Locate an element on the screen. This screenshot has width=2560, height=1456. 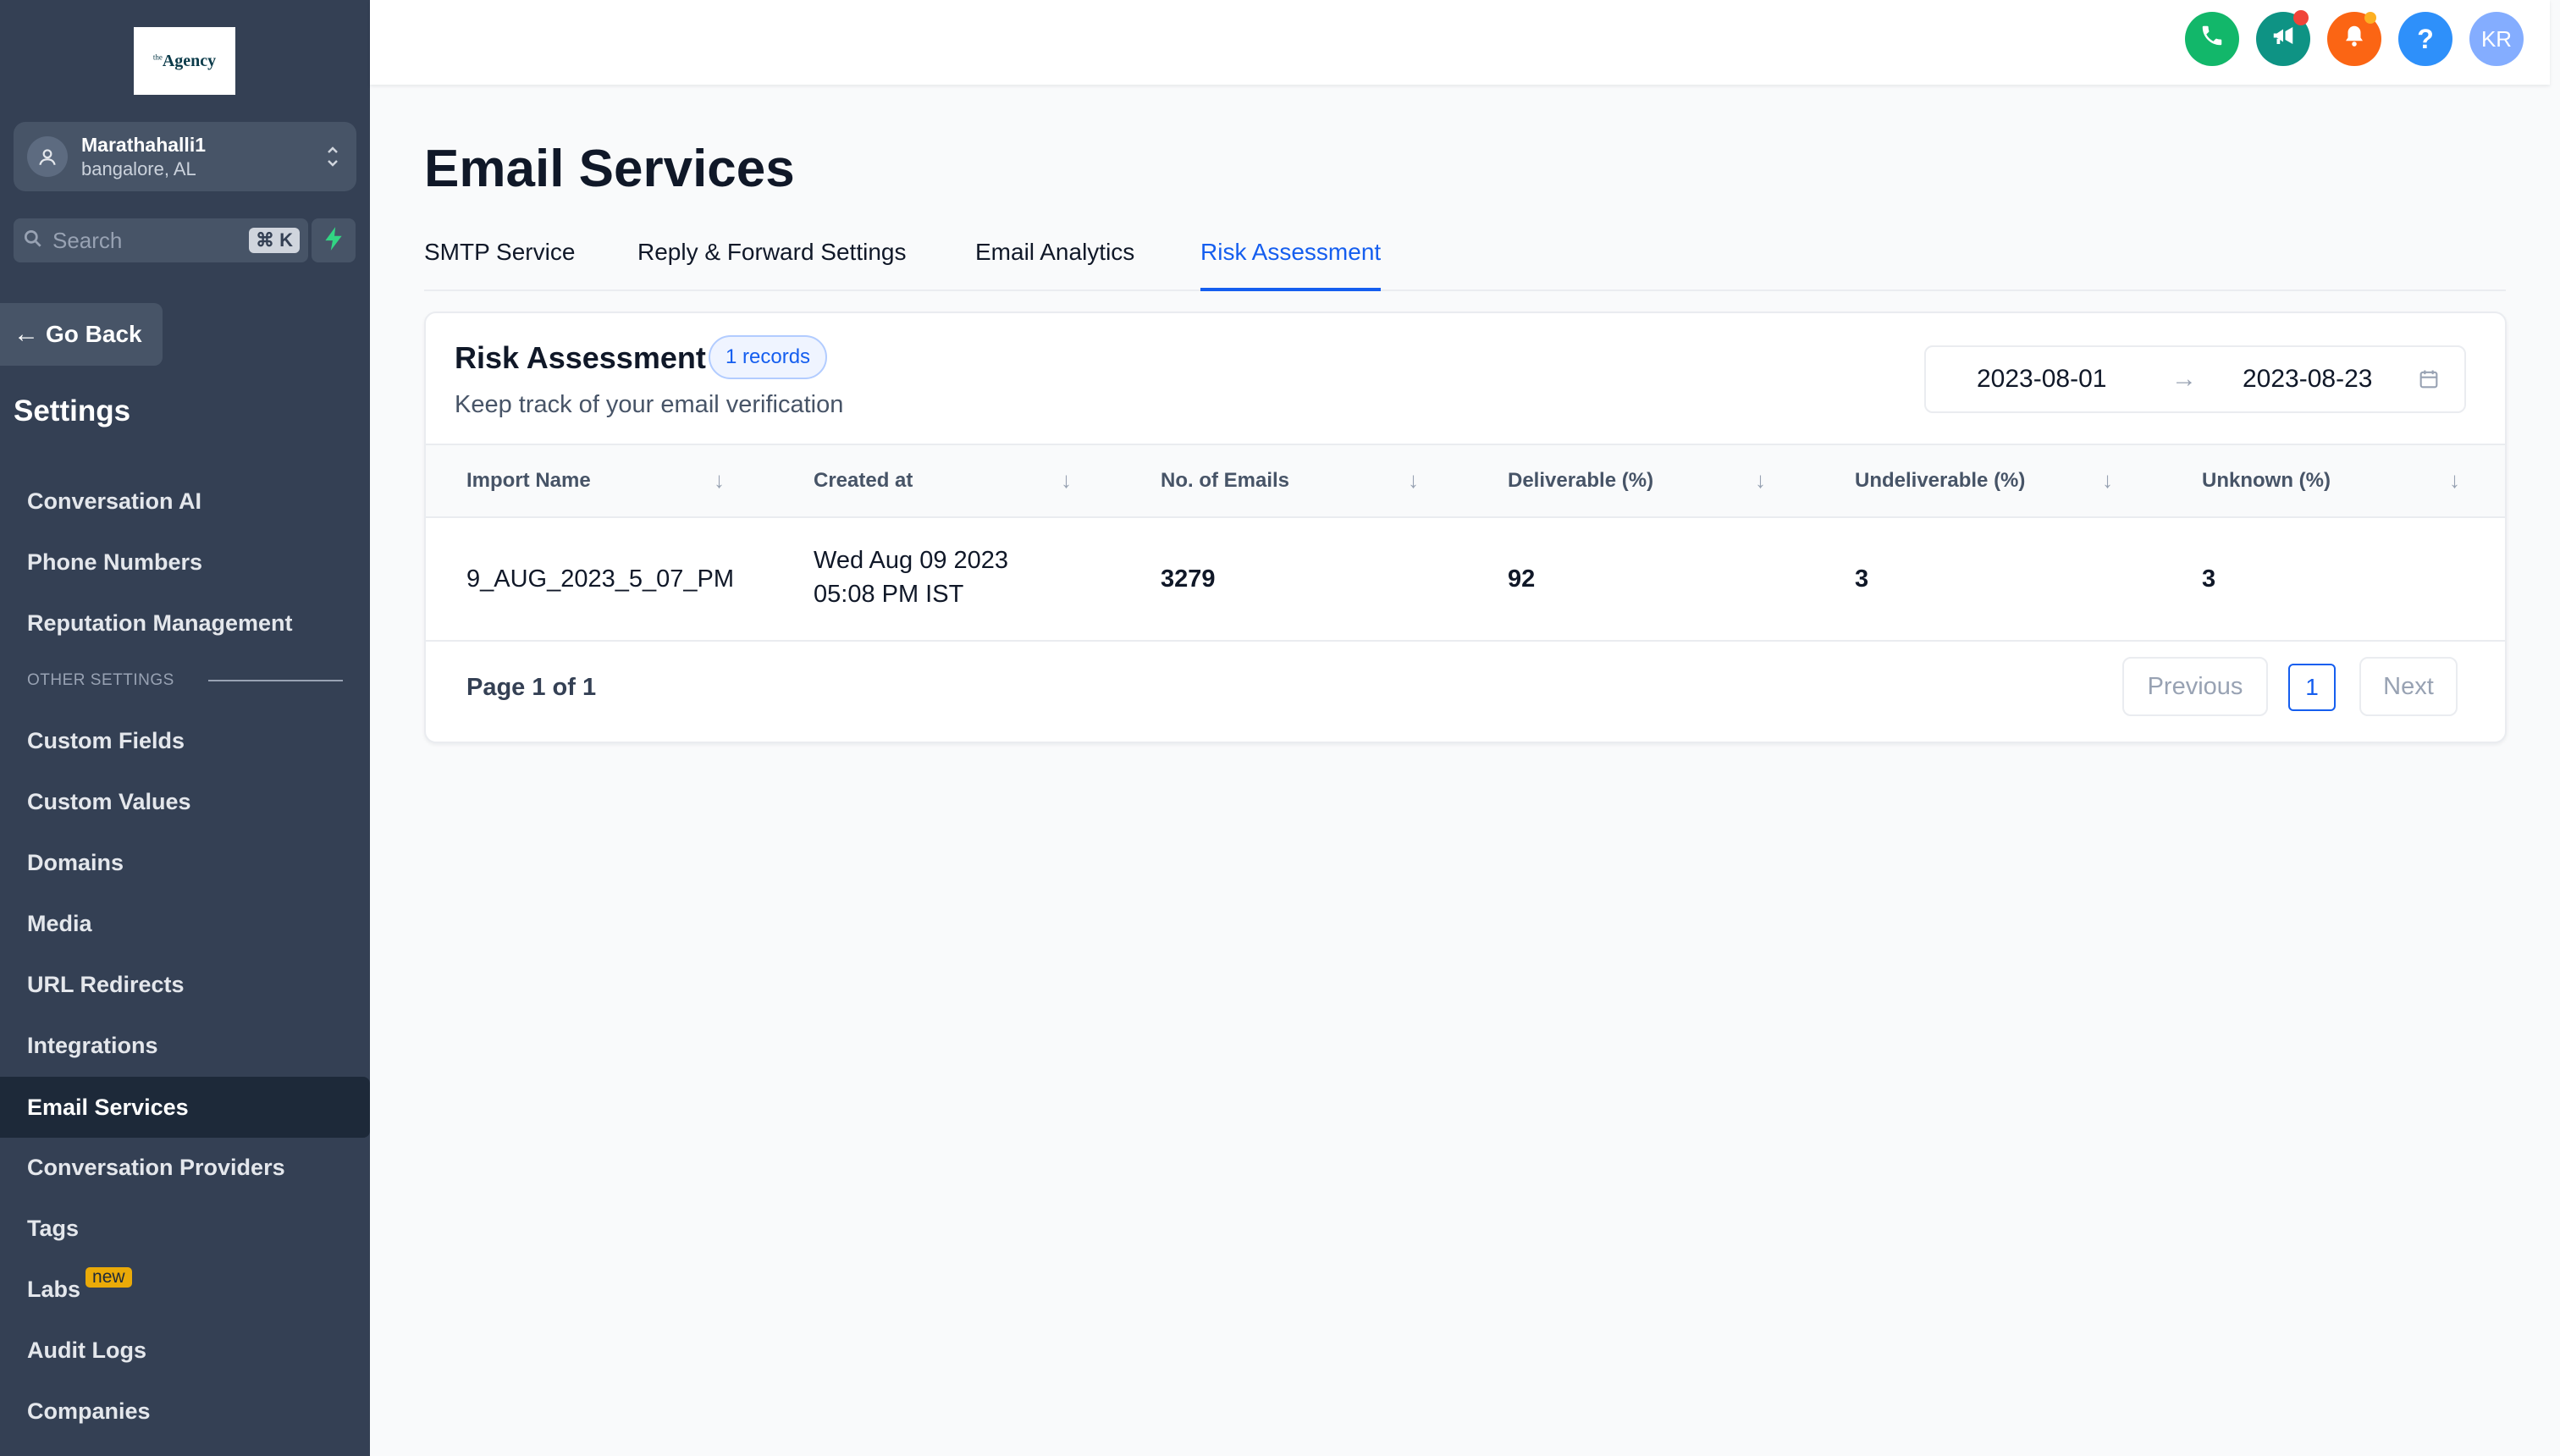
cell-undeliverable: 3 is located at coordinates (1862, 579).